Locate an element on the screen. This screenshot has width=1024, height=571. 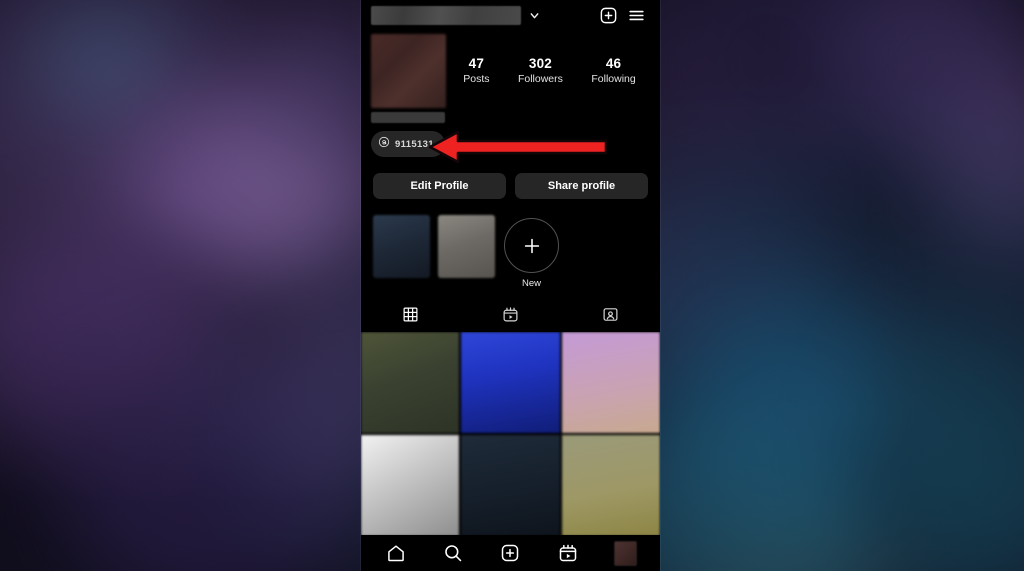
edit-profile-button: Edit Profile is located at coordinates (439, 186).